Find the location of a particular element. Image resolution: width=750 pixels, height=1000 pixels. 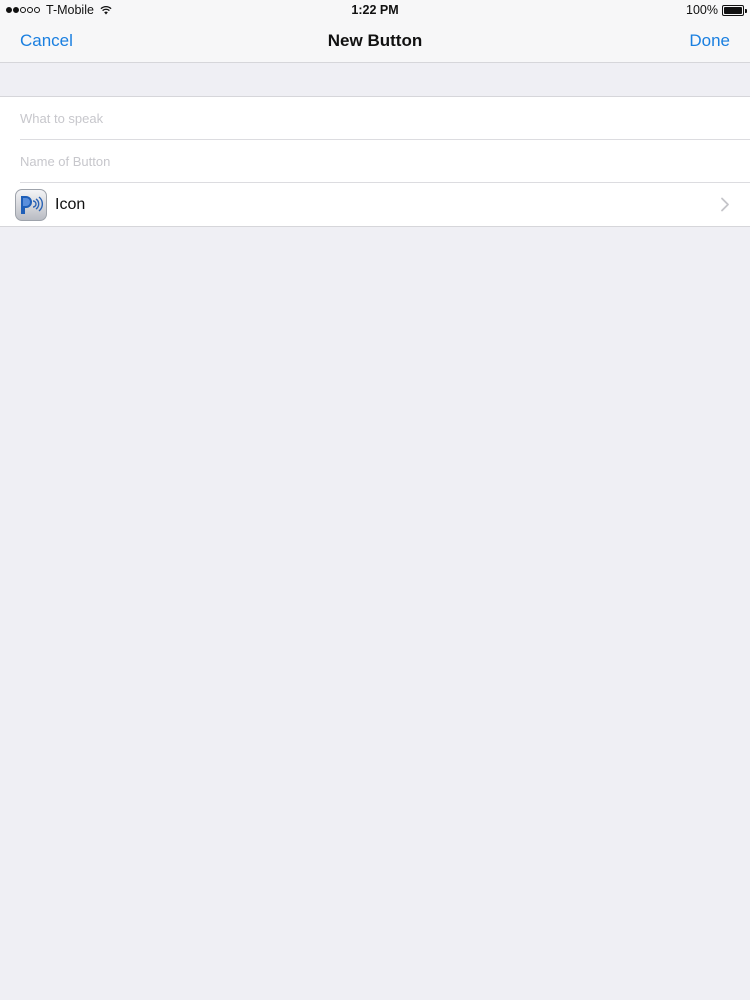

status-right: 100% is located at coordinates (716, 10).